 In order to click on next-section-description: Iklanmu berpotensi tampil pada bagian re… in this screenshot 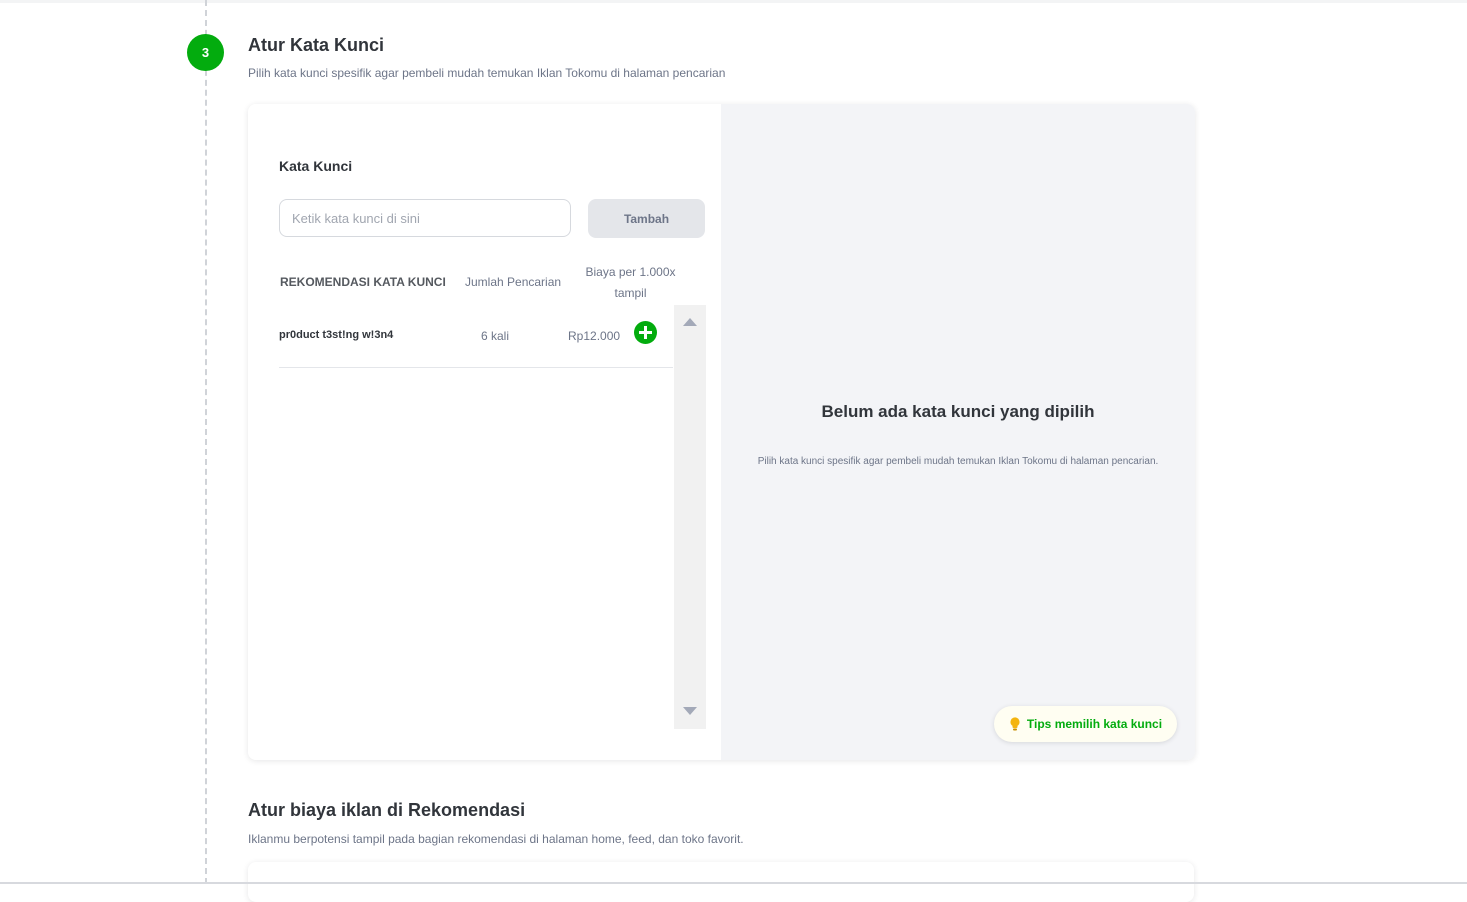, I will do `click(496, 839)`.